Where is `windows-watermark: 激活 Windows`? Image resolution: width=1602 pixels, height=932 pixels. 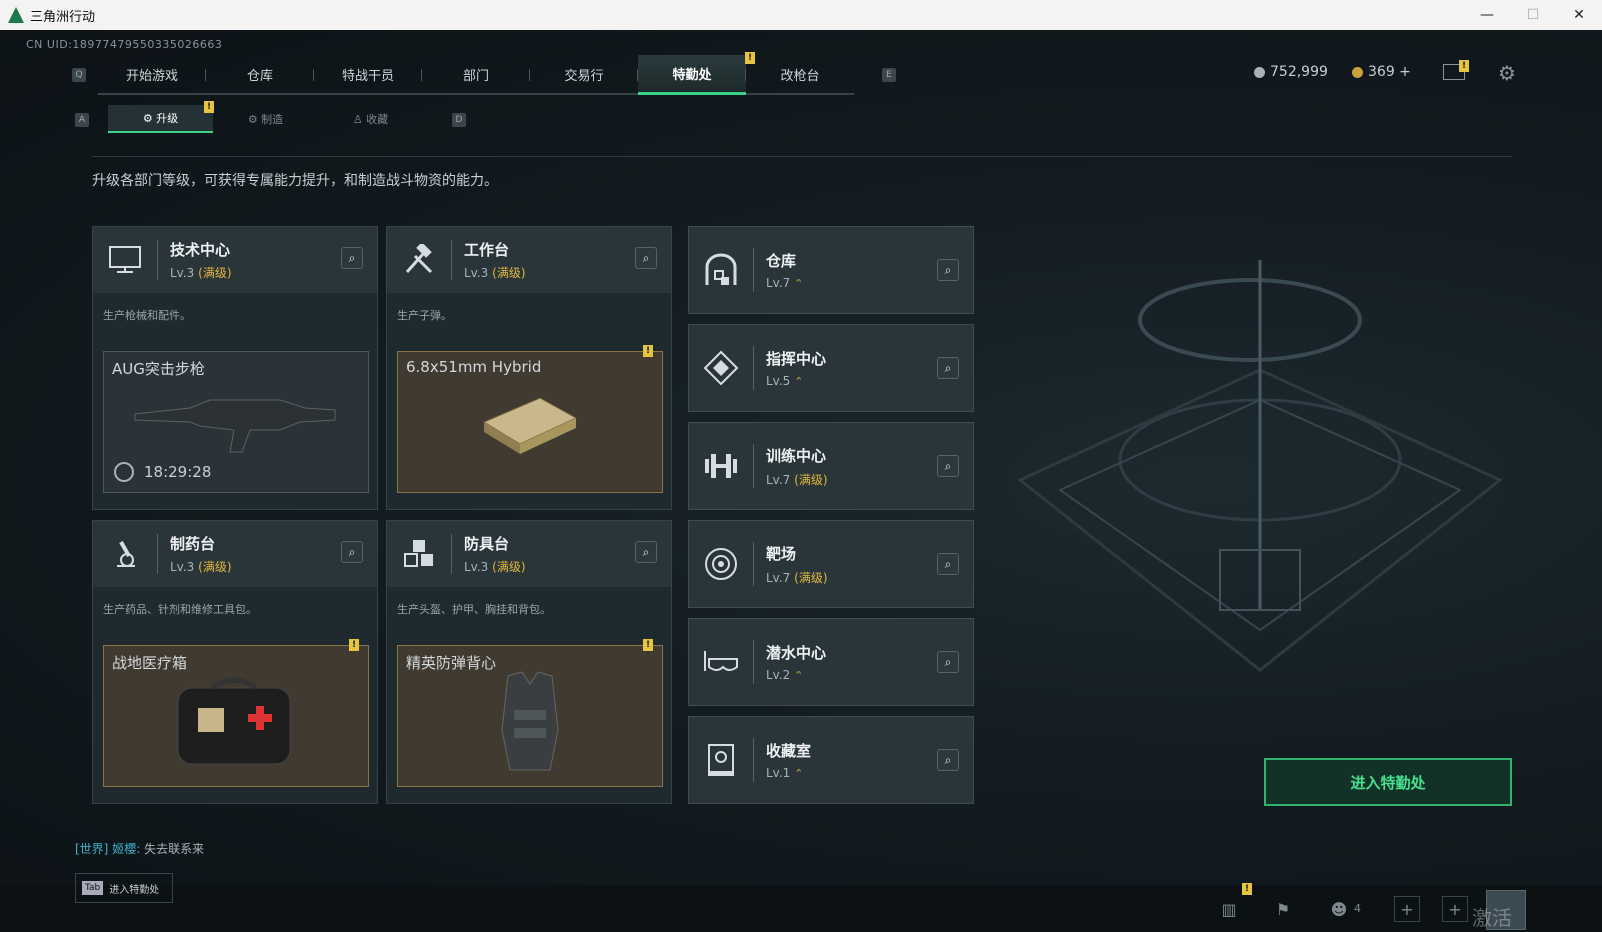
windows-watermark: 激活 Windows is located at coordinates (1516, 919).